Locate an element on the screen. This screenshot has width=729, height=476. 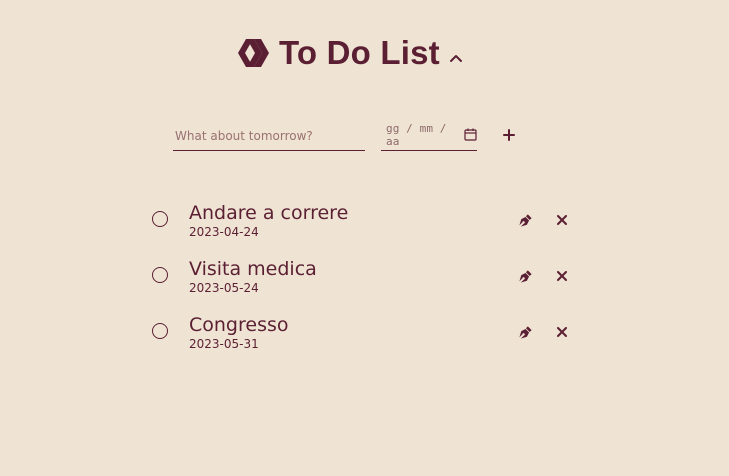
todo-date: 2023-04-24 is located at coordinates (224, 232).